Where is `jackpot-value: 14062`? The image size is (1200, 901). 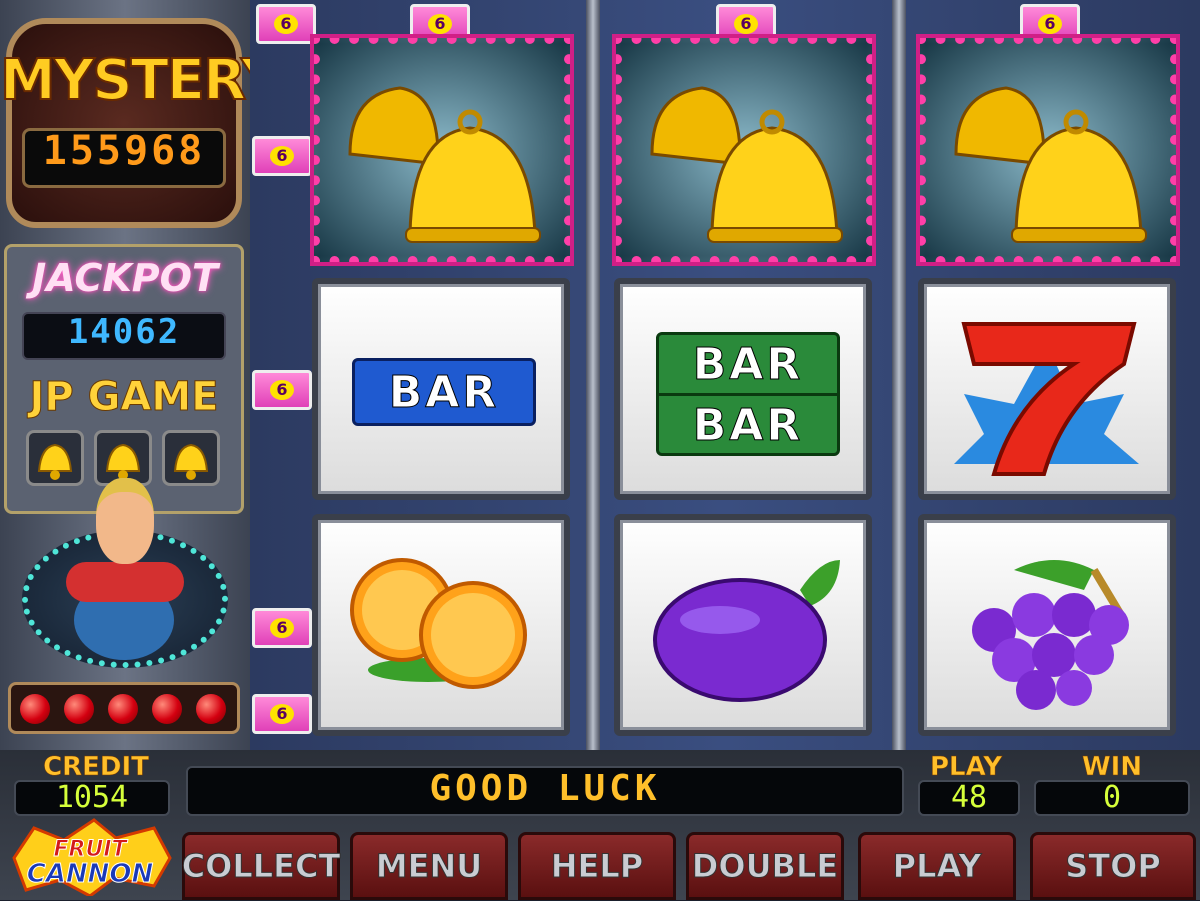
jackpot-value: 14062 is located at coordinates (124, 332).